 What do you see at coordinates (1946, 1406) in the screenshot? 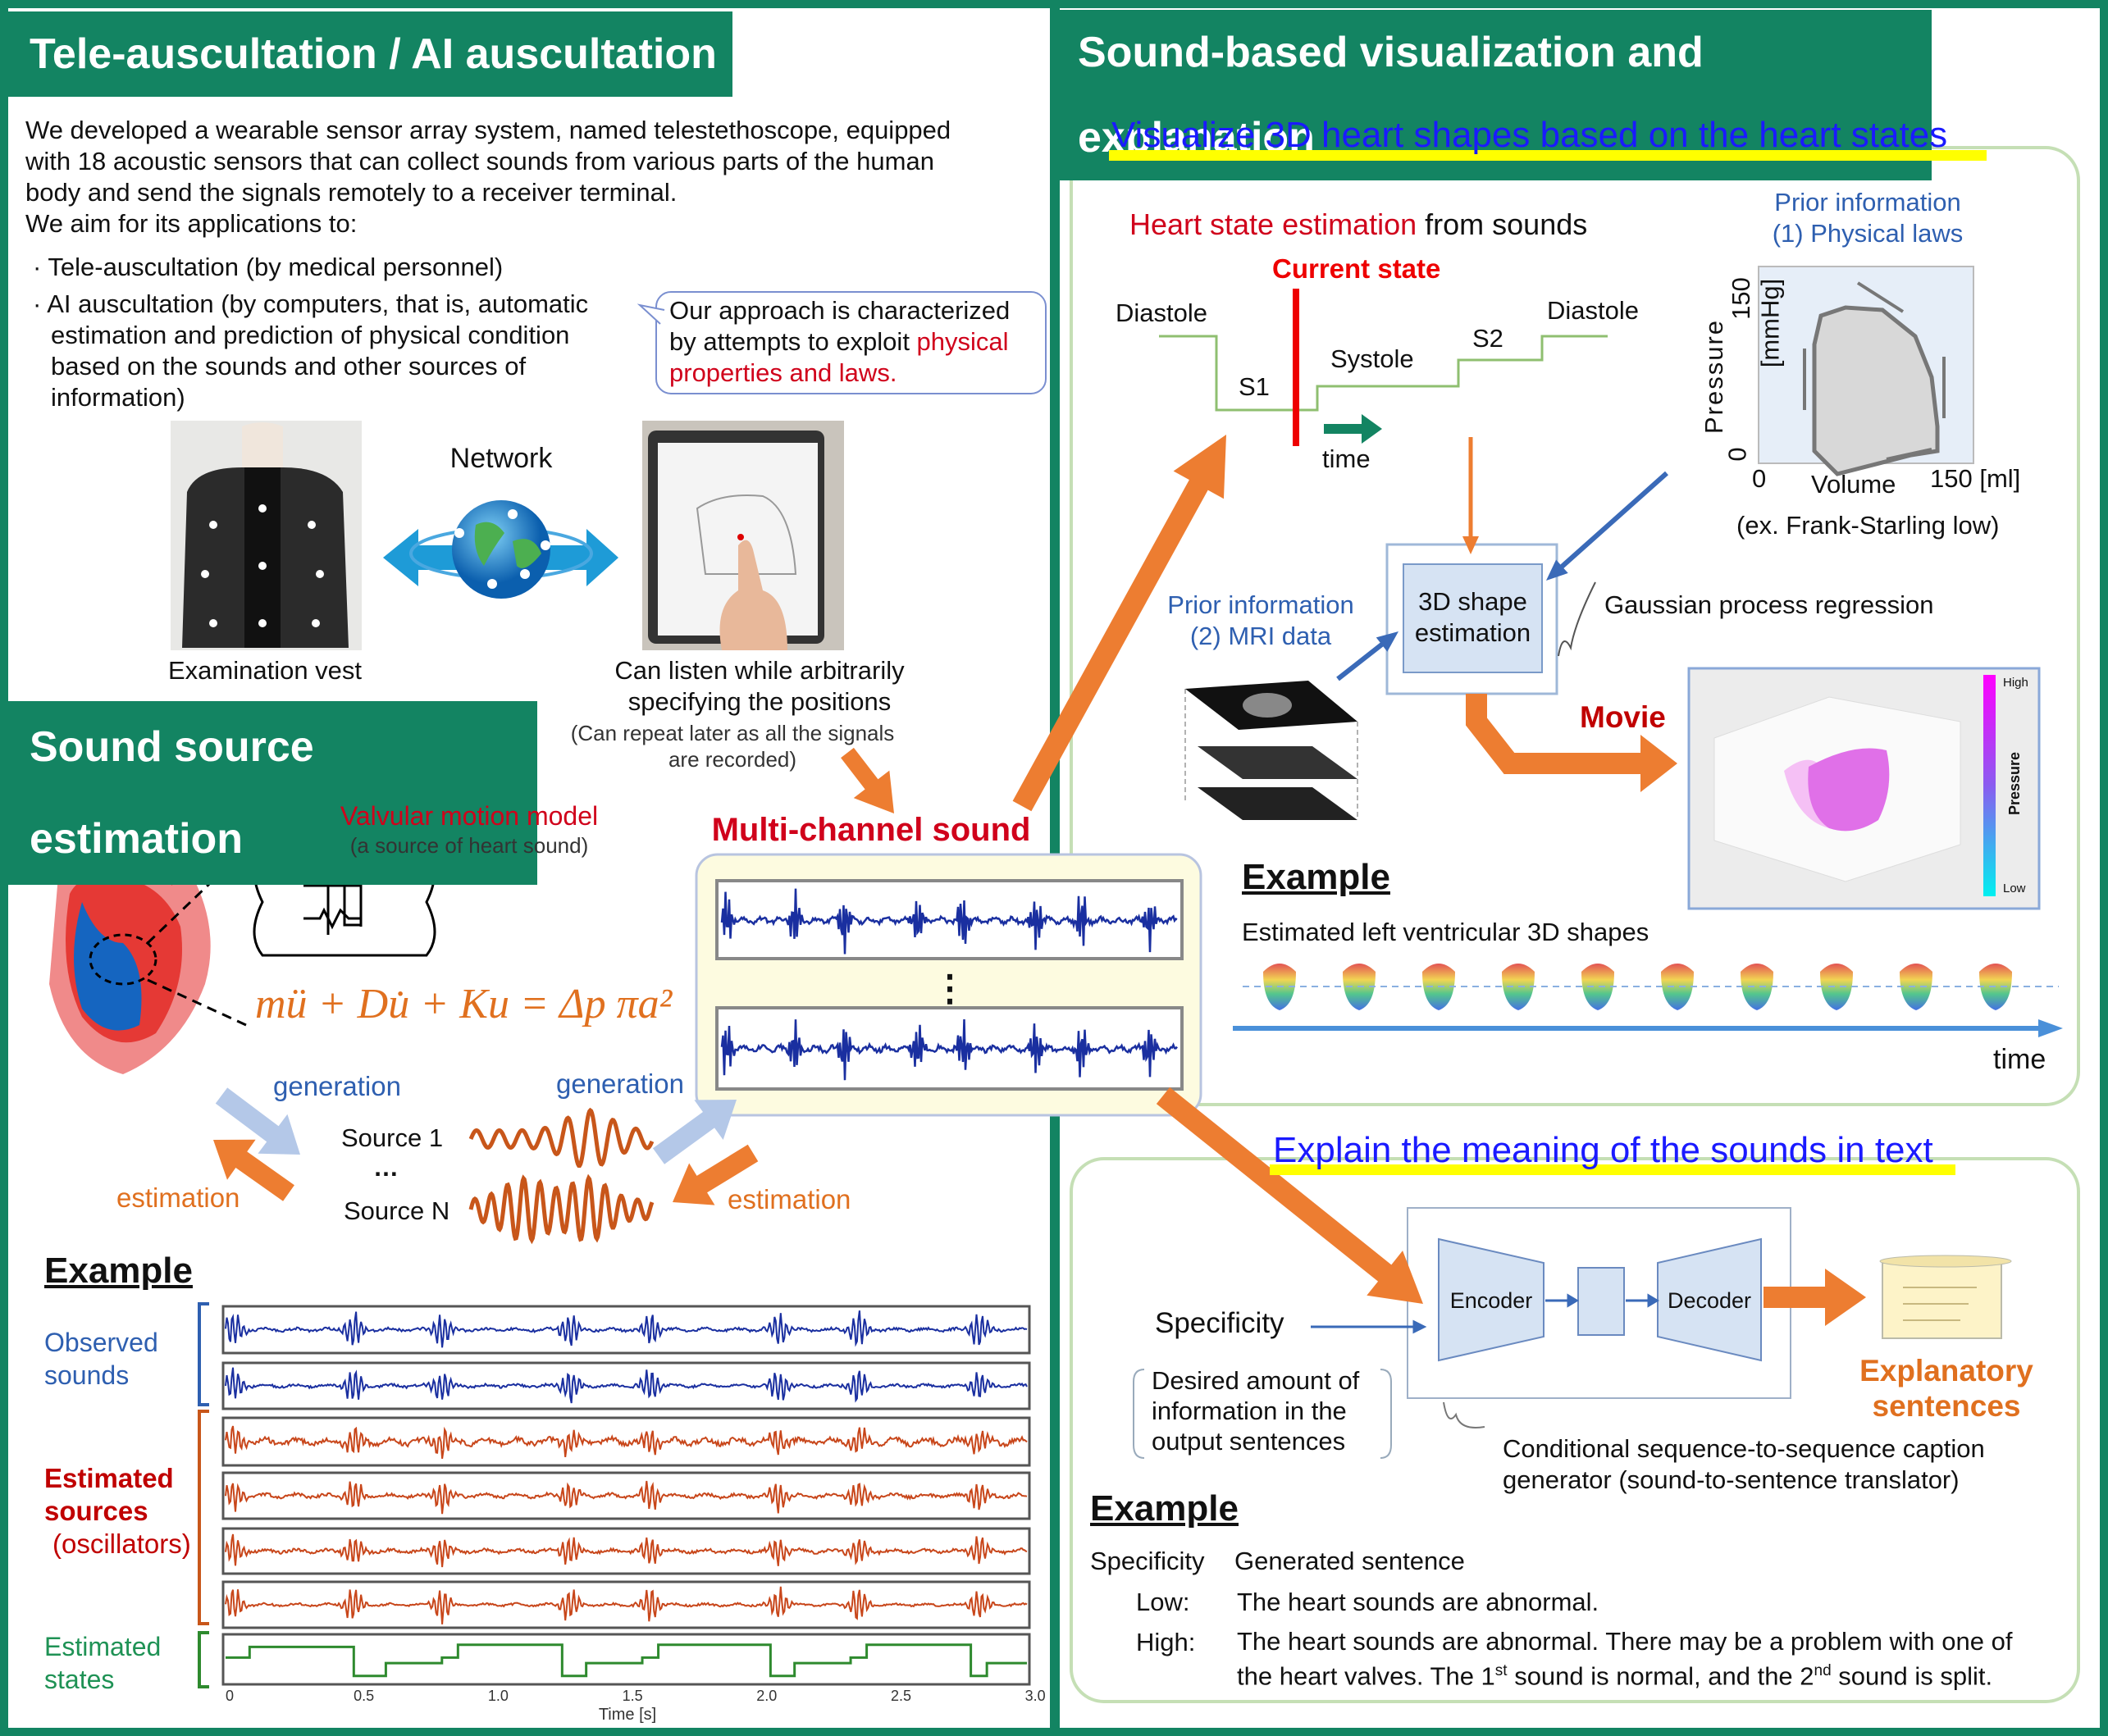
I see `explanatory-line: sentences` at bounding box center [1946, 1406].